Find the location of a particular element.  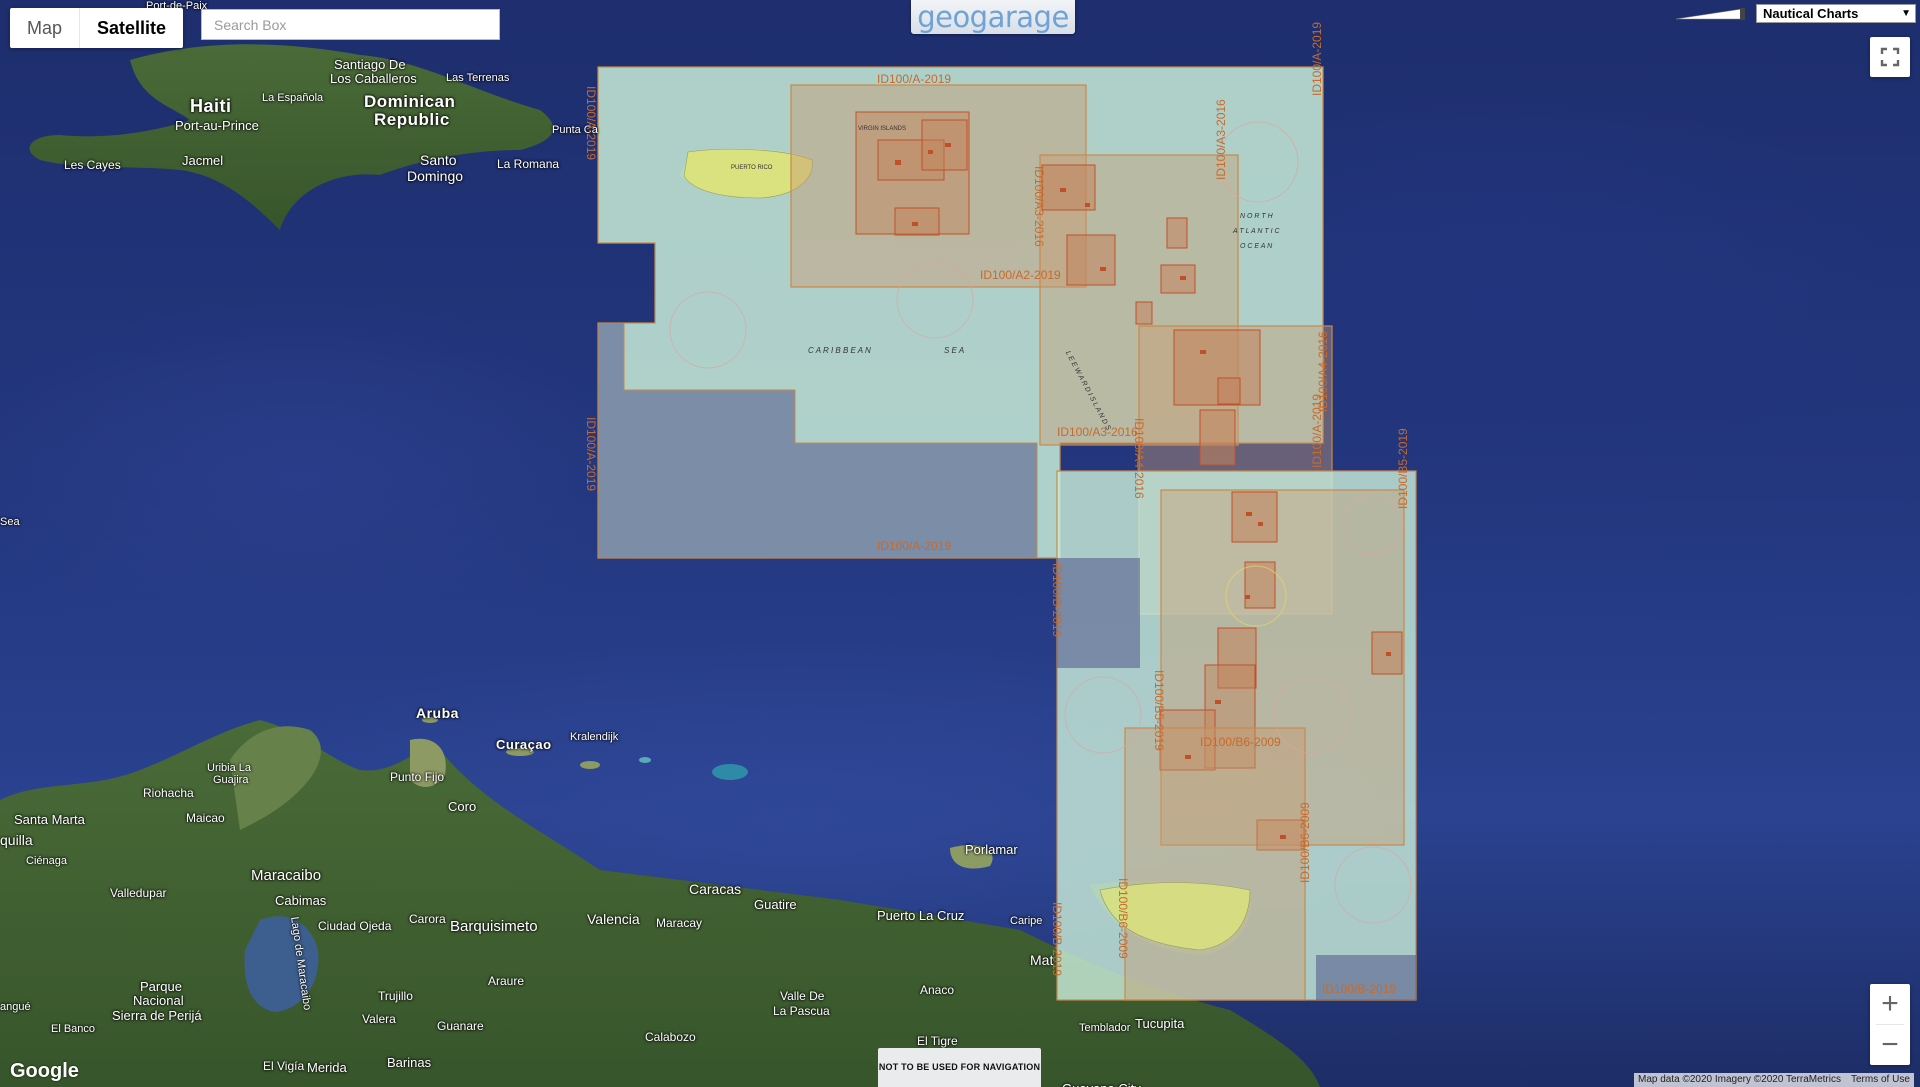

chart-area-b6 is located at coordinates (1215, 864).